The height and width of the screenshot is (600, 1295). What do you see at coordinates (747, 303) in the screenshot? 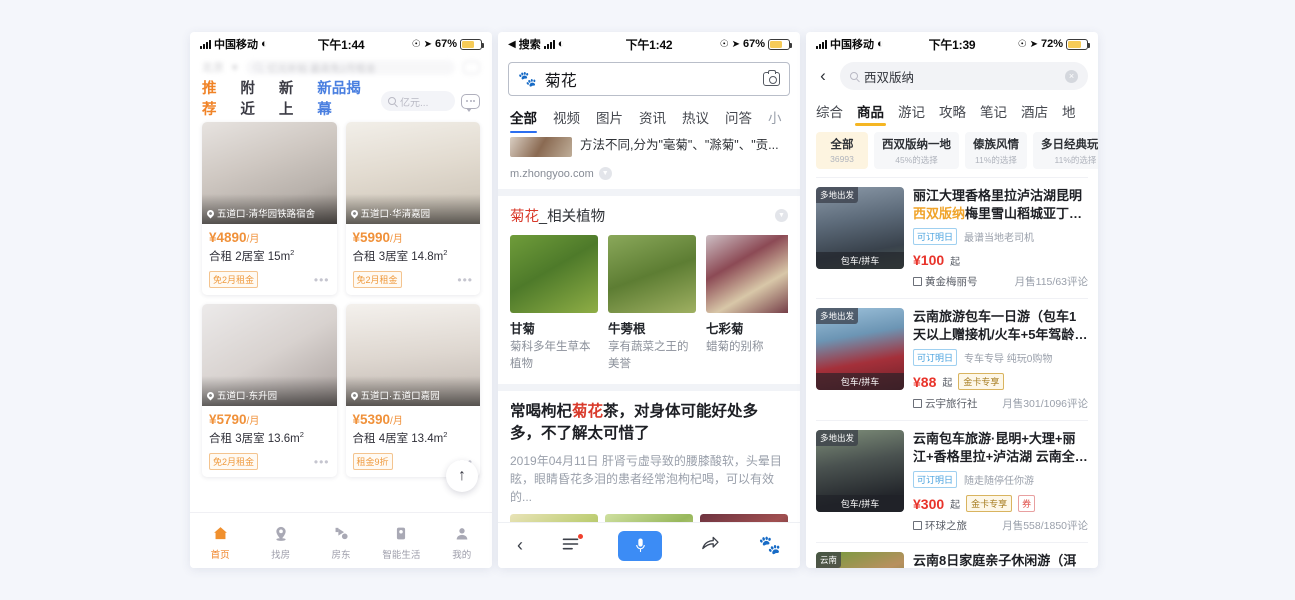
I see `plant-item: 七彩菊 蜡菊的别称` at bounding box center [747, 303].